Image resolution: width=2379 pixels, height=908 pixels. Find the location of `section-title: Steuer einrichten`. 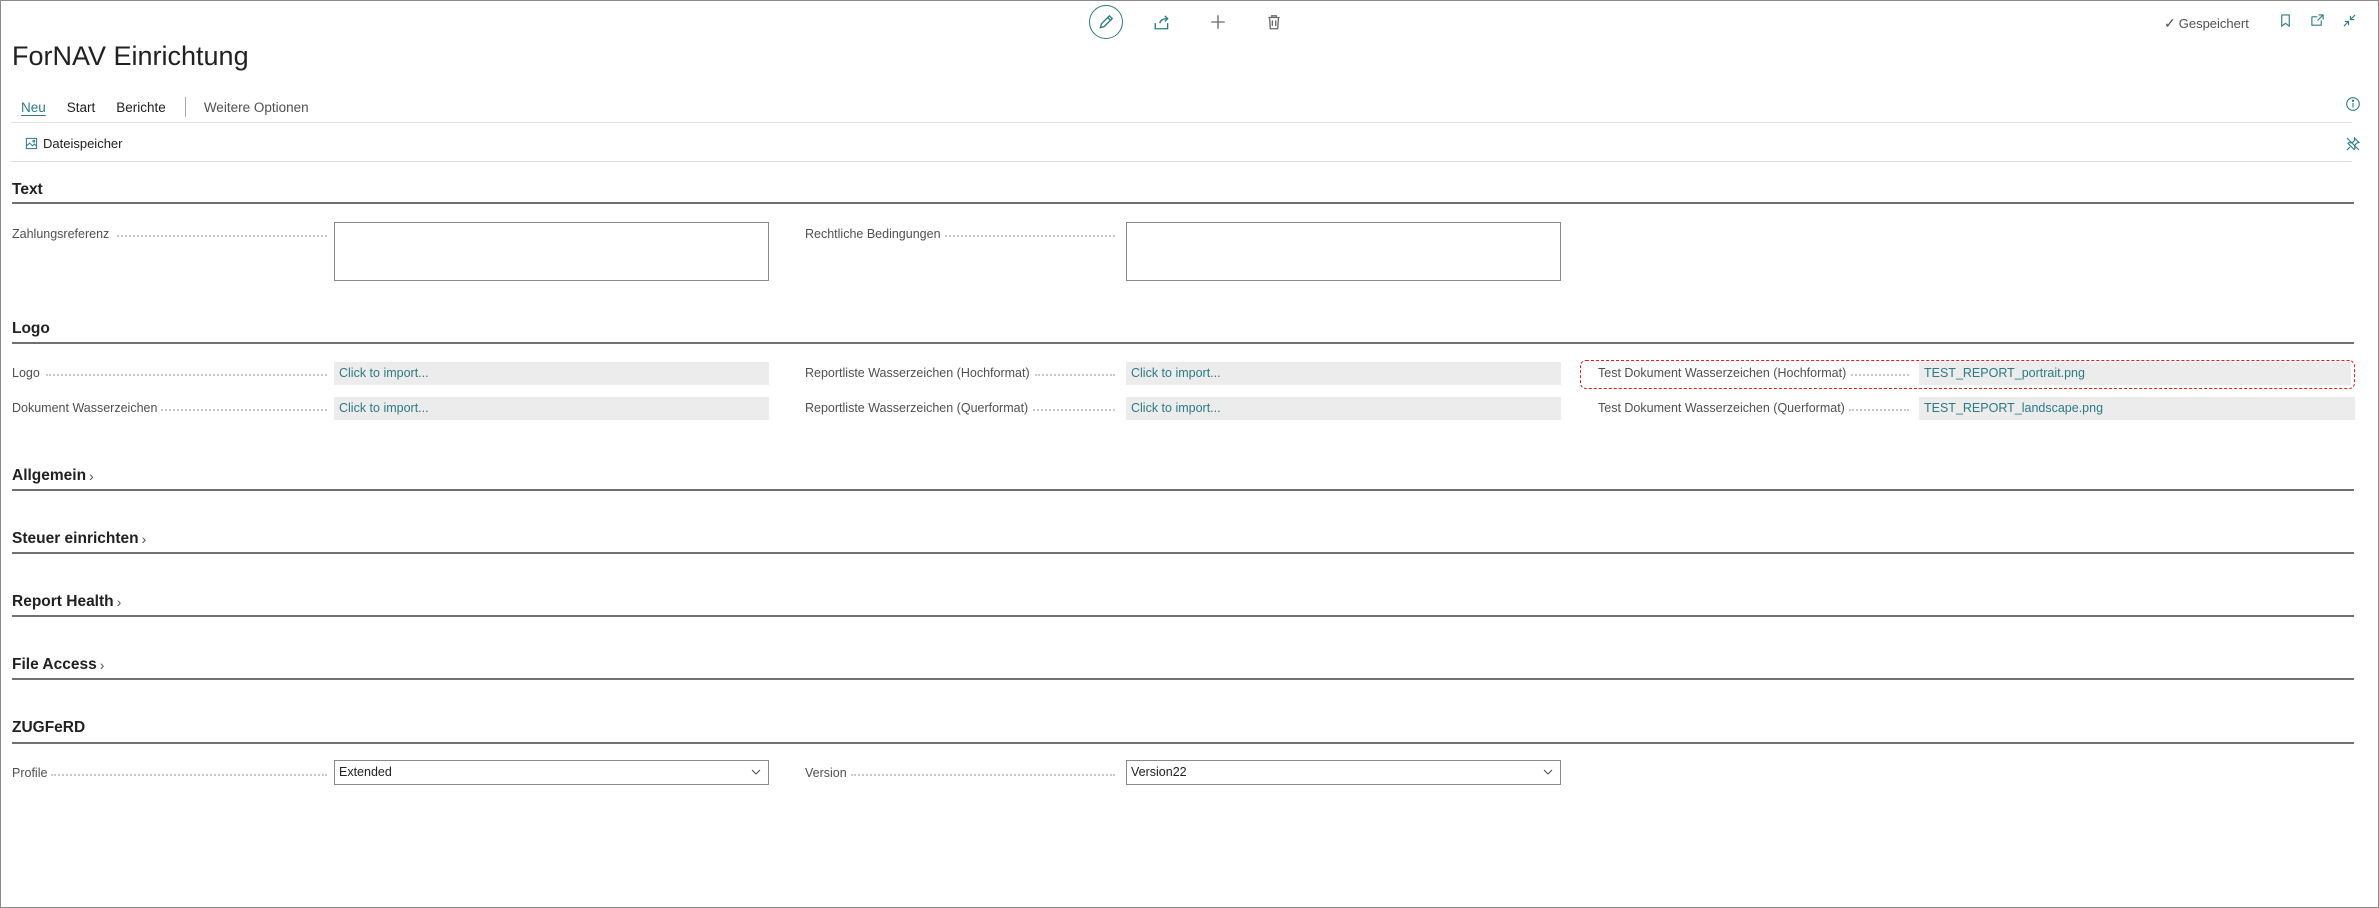

section-title: Steuer einrichten is located at coordinates (75, 538).